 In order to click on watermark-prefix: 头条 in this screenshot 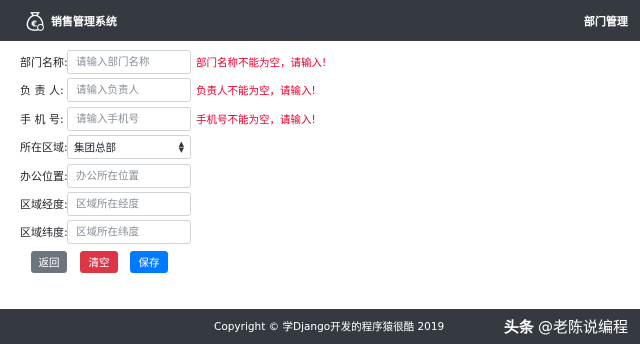, I will do `click(518, 327)`.